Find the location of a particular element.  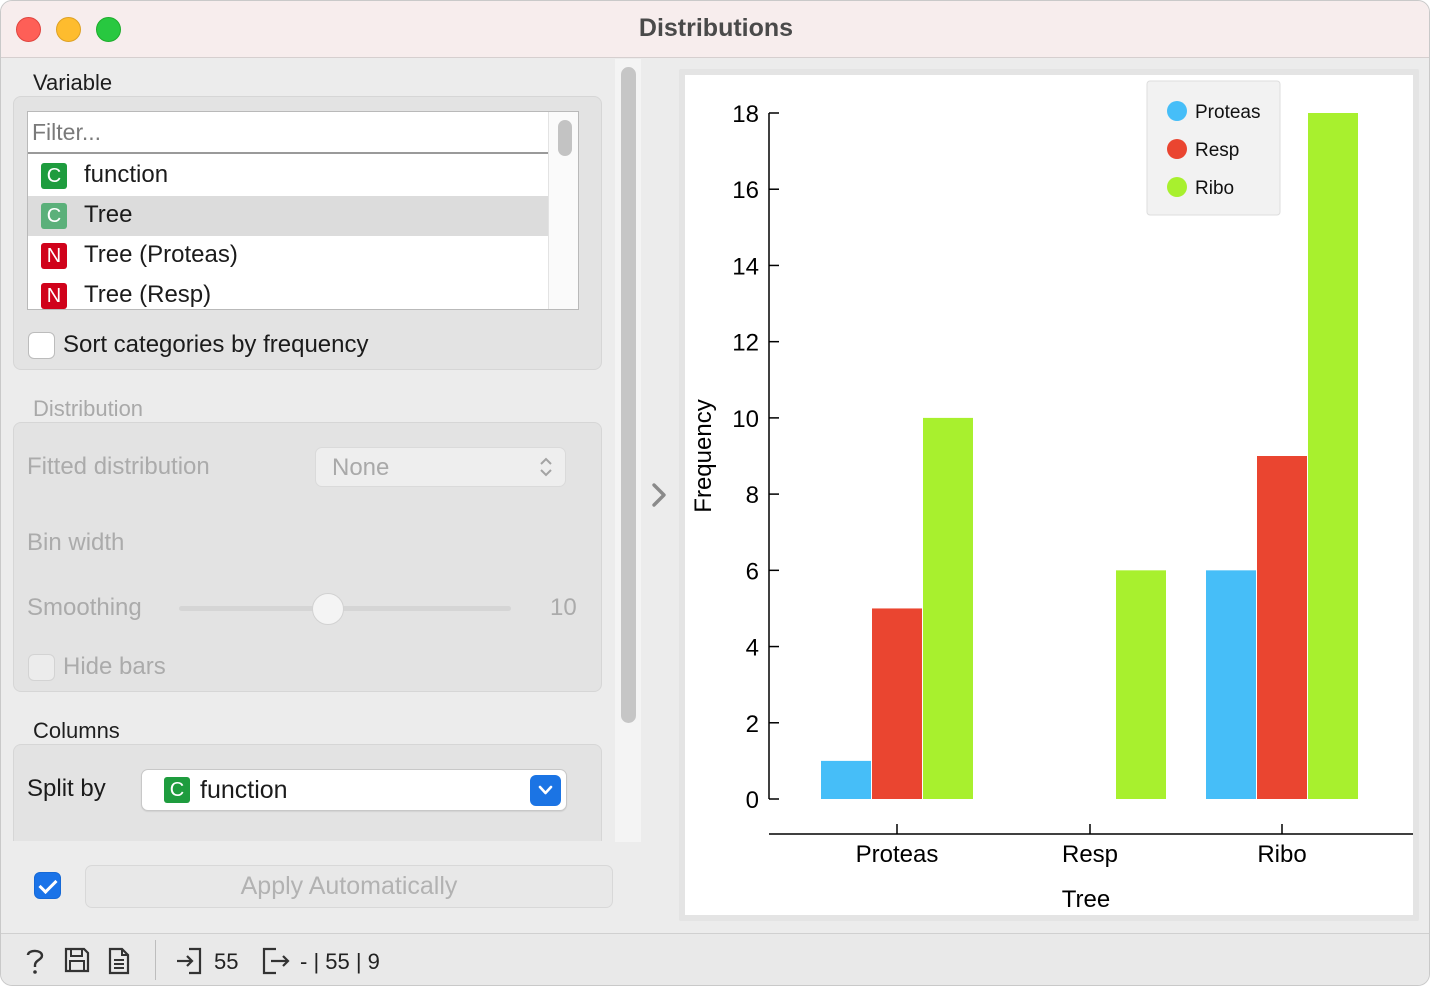

x-tick-label: Resp is located at coordinates (1090, 854).